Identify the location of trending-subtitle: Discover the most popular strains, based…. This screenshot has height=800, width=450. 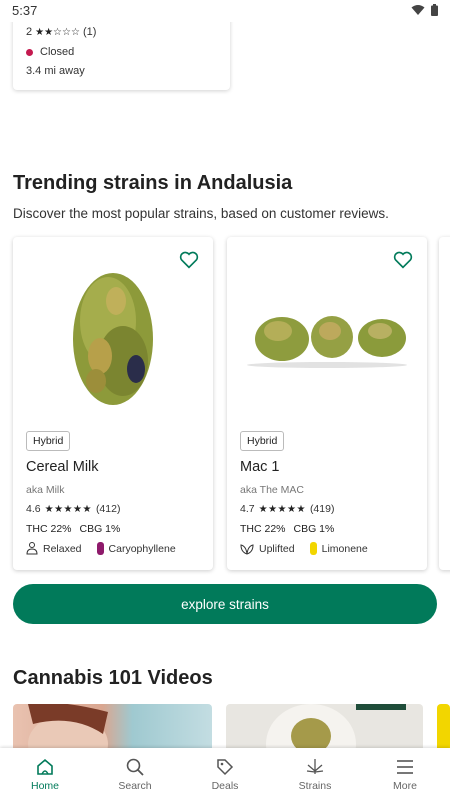
(201, 213).